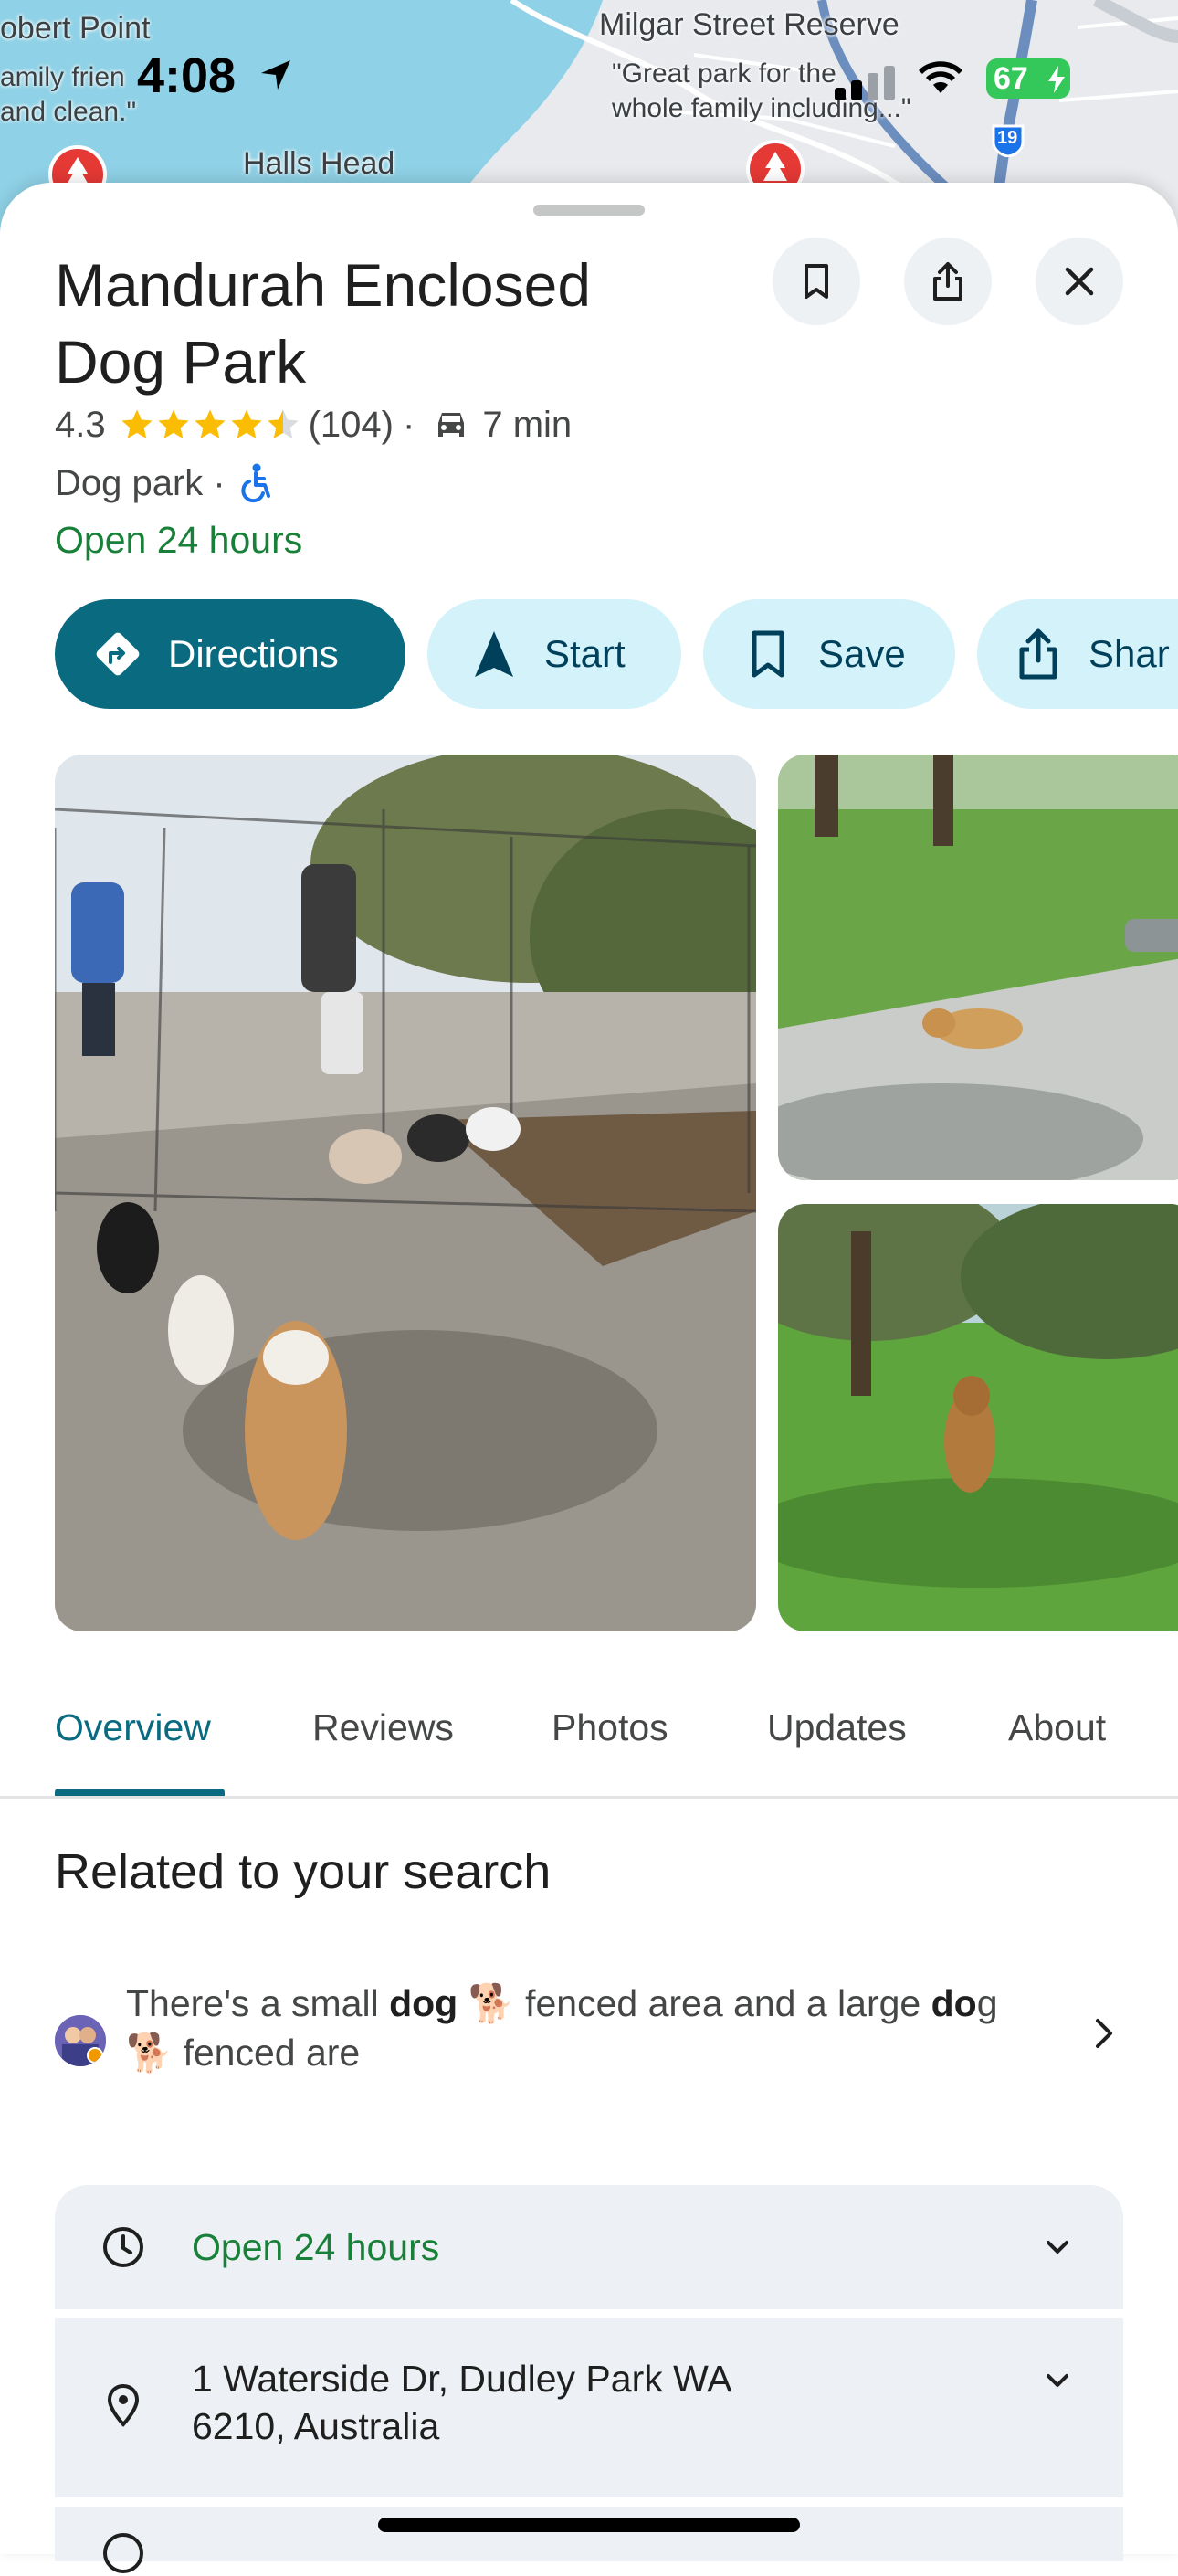 Image resolution: width=1178 pixels, height=2576 pixels. What do you see at coordinates (123, 2247) in the screenshot?
I see `clock-icon` at bounding box center [123, 2247].